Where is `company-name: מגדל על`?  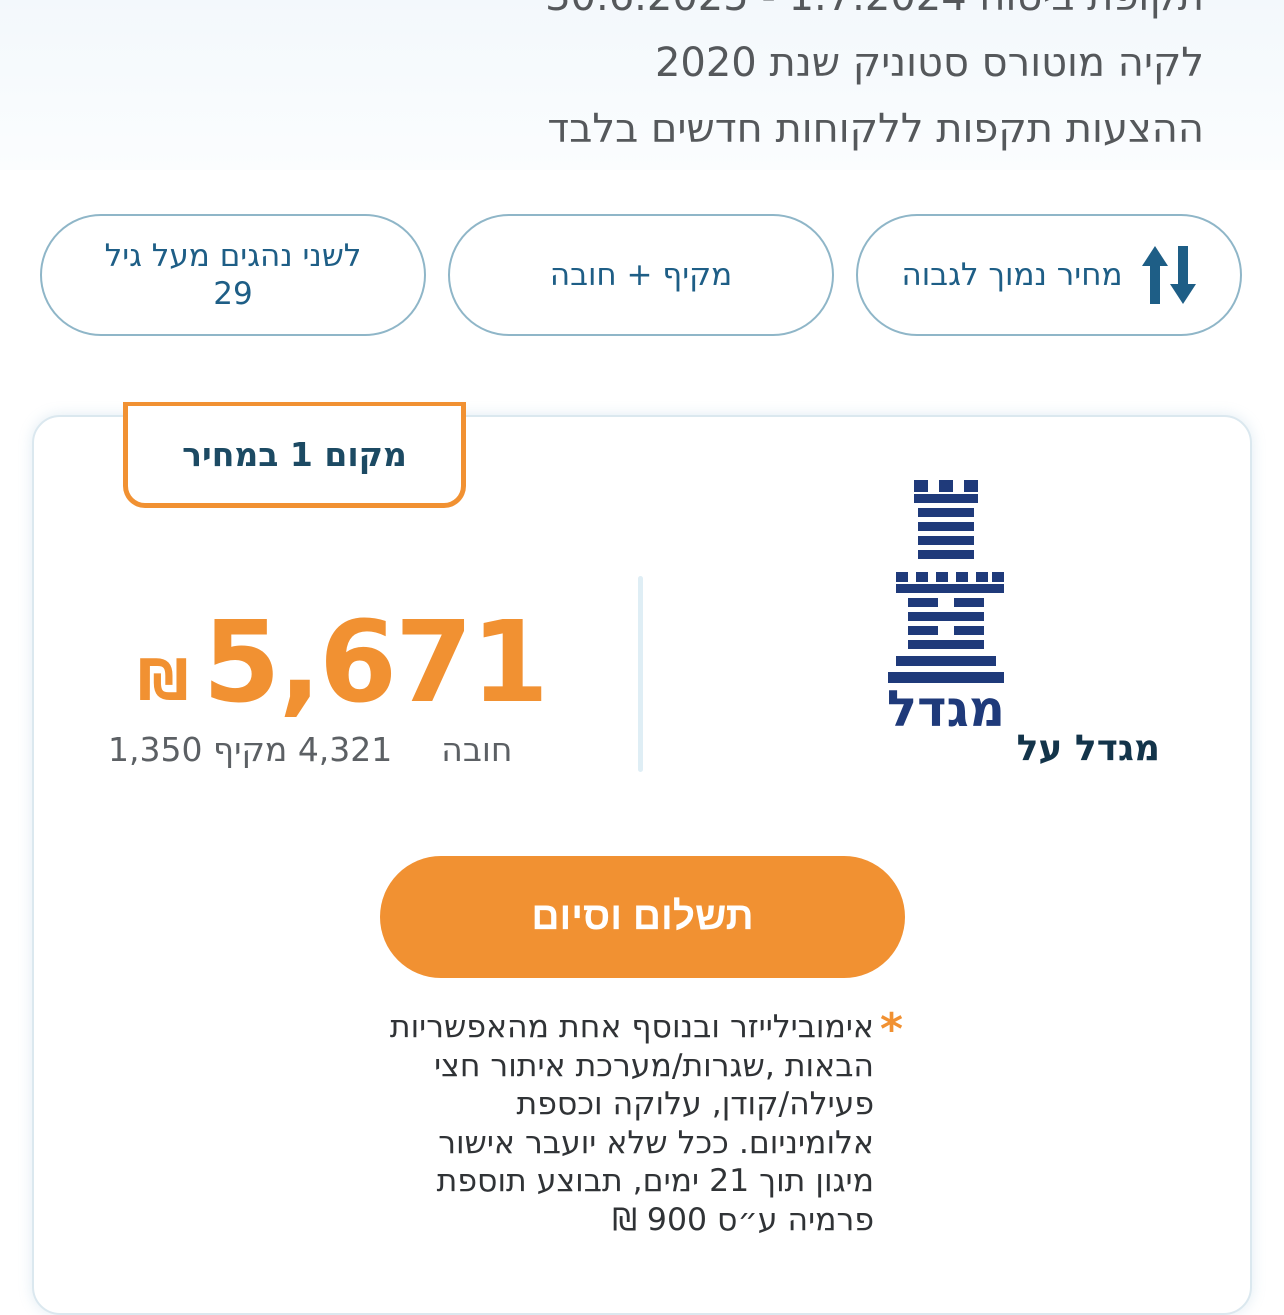 company-name: מגדל על is located at coordinates (1088, 748).